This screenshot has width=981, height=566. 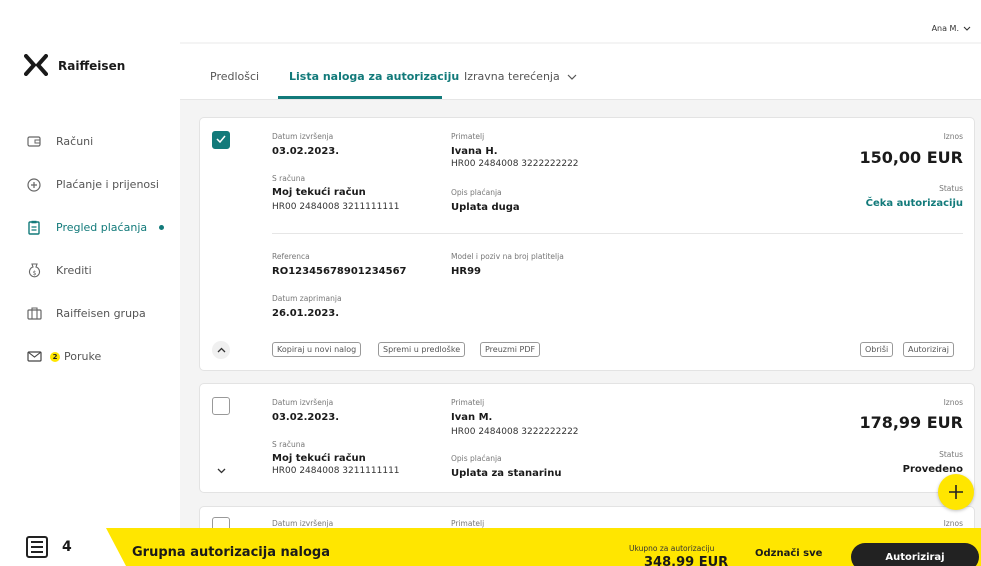 I want to click on sidebar-item-pregled-placanja: Pregled plaćanja, so click(x=90, y=227).